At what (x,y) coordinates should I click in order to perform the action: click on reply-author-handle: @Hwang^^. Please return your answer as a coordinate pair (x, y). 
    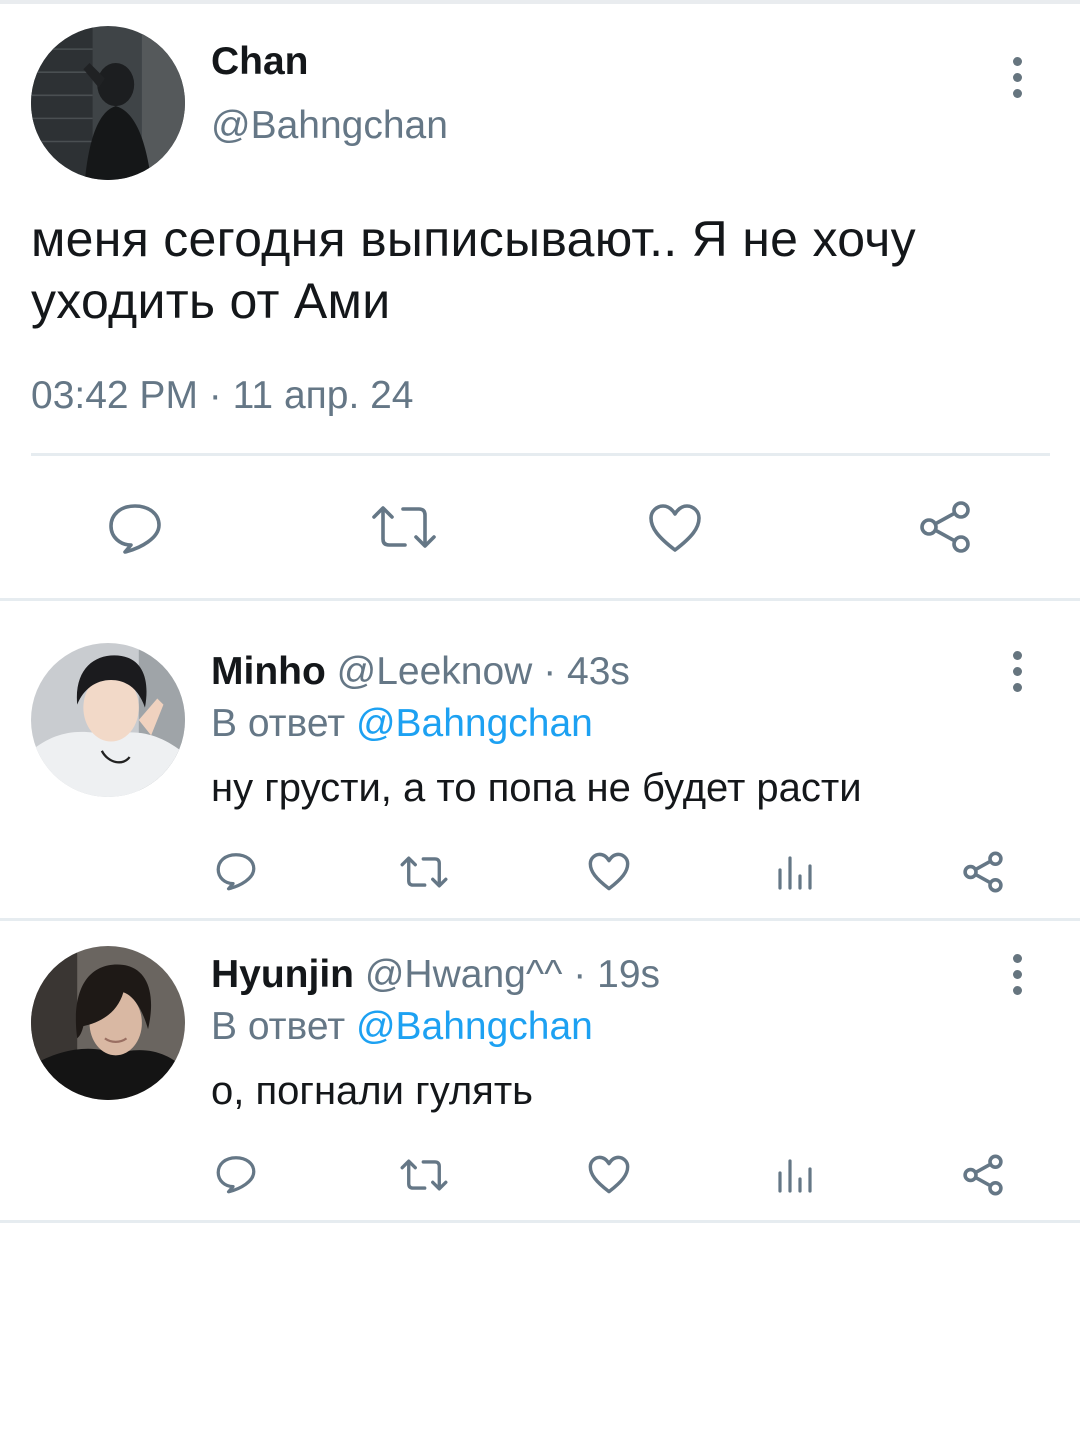
    Looking at the image, I should click on (464, 974).